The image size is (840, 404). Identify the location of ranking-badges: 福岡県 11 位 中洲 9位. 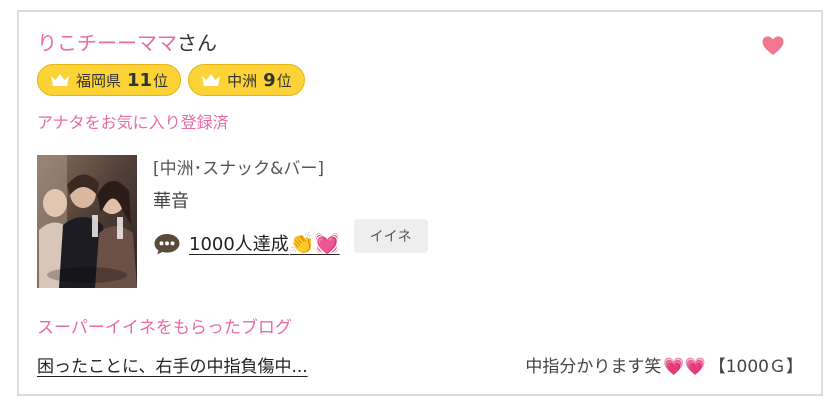
(171, 80).